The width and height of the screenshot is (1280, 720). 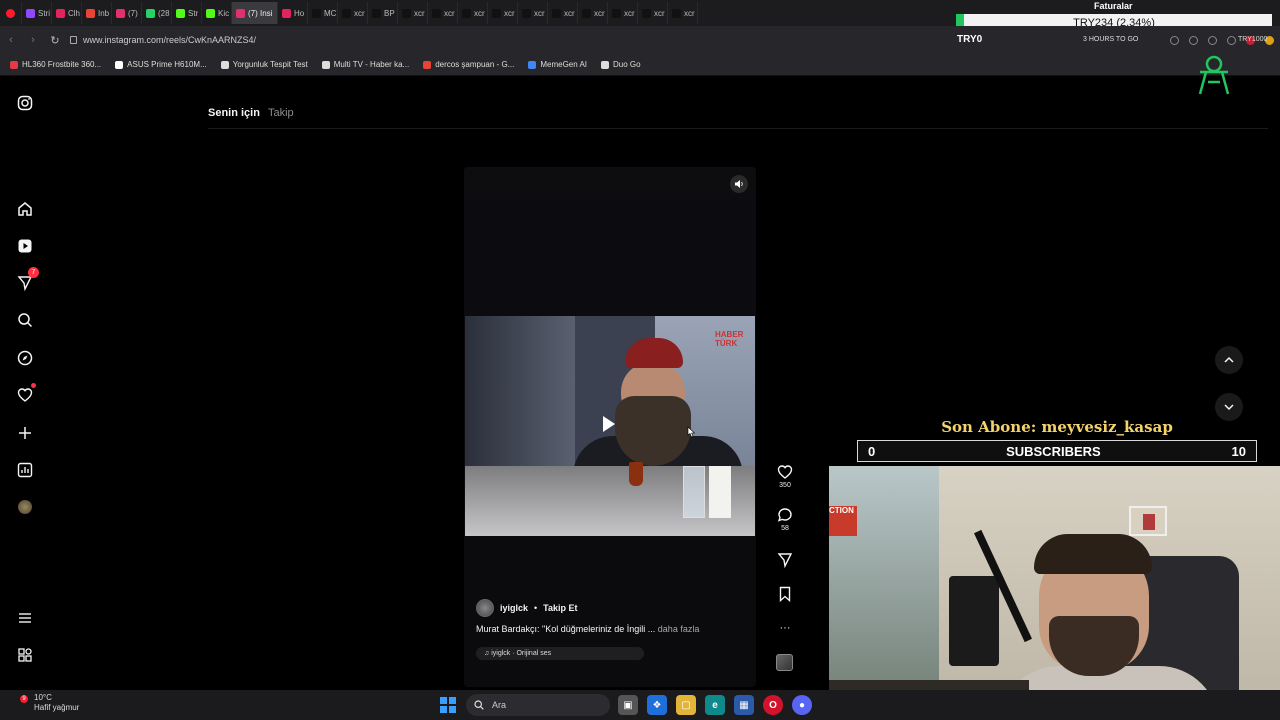 What do you see at coordinates (25, 103) in the screenshot?
I see `instagram-logo-icon` at bounding box center [25, 103].